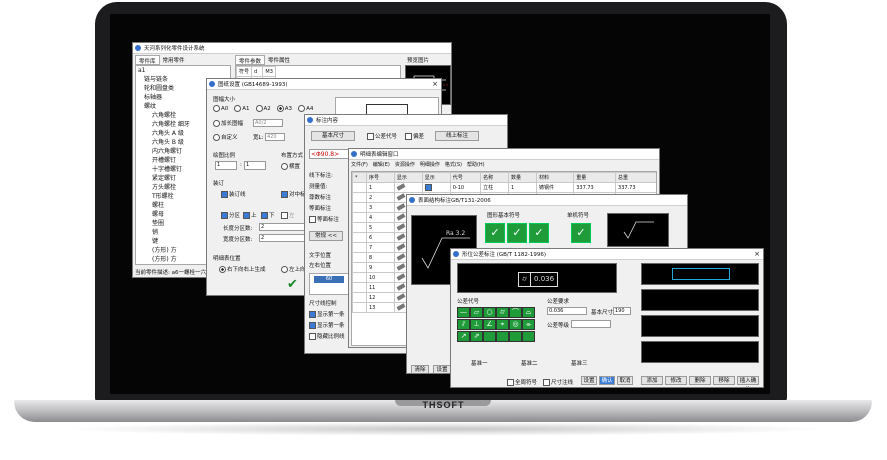  I want to click on tol-code-check: 公差代号, so click(382, 136).